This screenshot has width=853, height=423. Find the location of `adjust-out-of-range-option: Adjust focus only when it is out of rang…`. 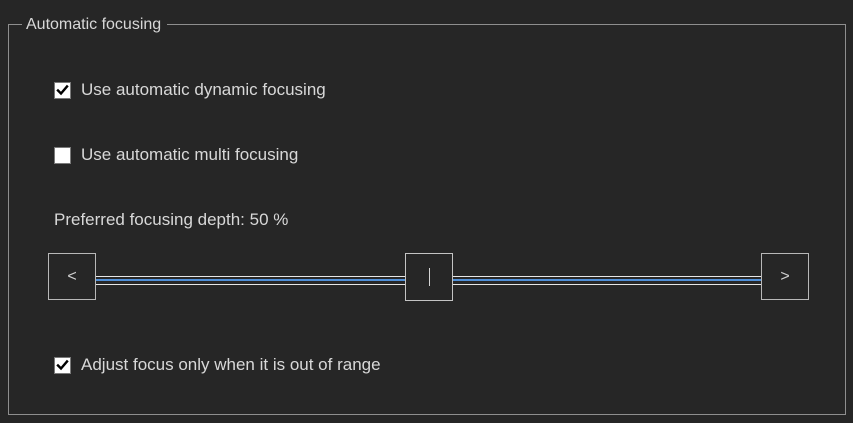

adjust-out-of-range-option: Adjust focus only when it is out of rang… is located at coordinates (217, 365).